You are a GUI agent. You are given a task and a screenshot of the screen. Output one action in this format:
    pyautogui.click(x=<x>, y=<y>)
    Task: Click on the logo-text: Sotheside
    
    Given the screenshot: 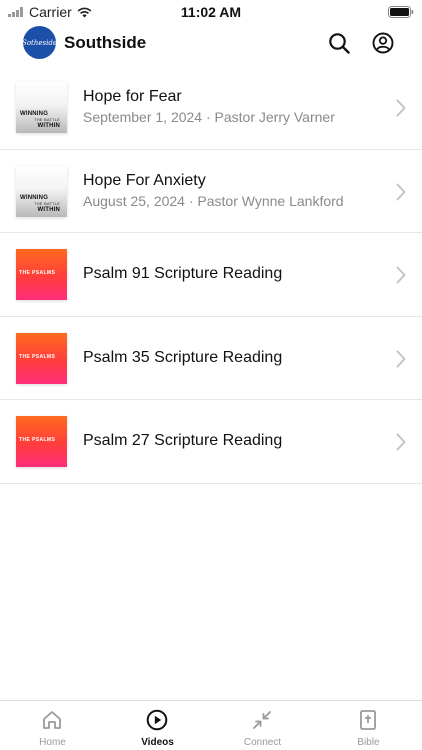 What is the action you would take?
    pyautogui.click(x=39, y=42)
    